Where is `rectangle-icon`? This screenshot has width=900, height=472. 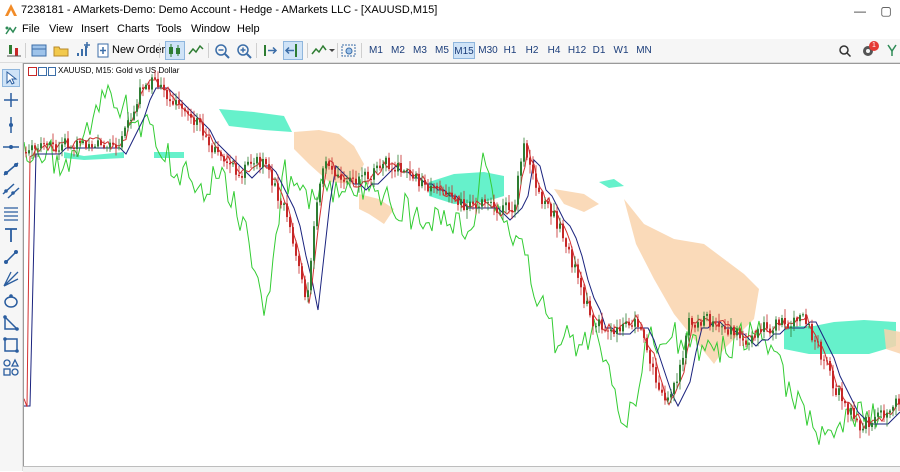 rectangle-icon is located at coordinates (11, 345).